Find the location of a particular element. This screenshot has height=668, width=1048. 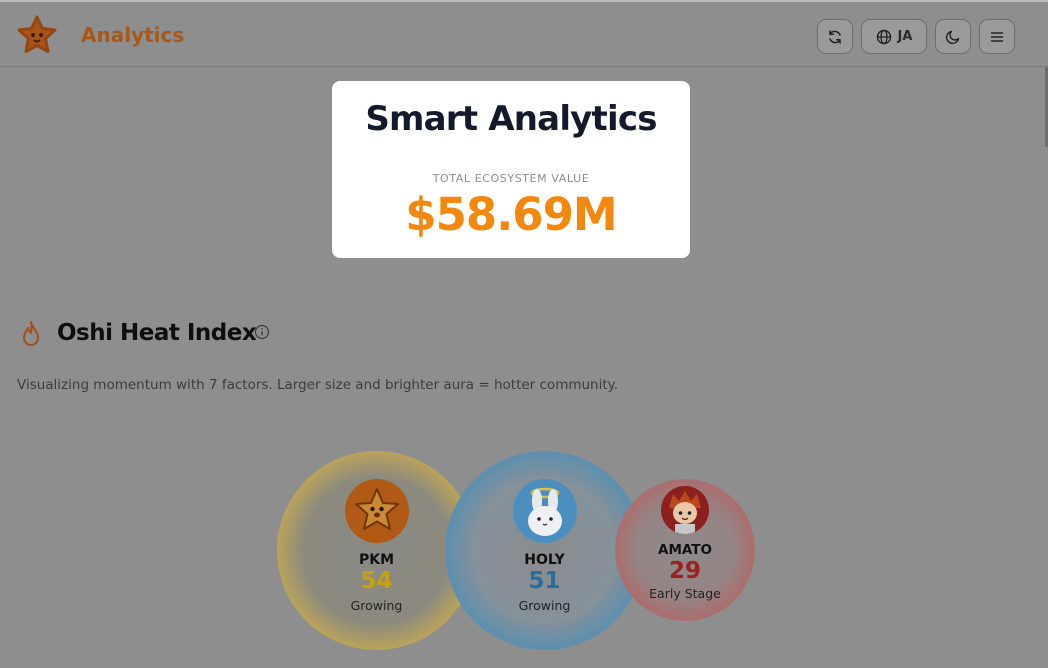

refresh-button is located at coordinates (835, 36).